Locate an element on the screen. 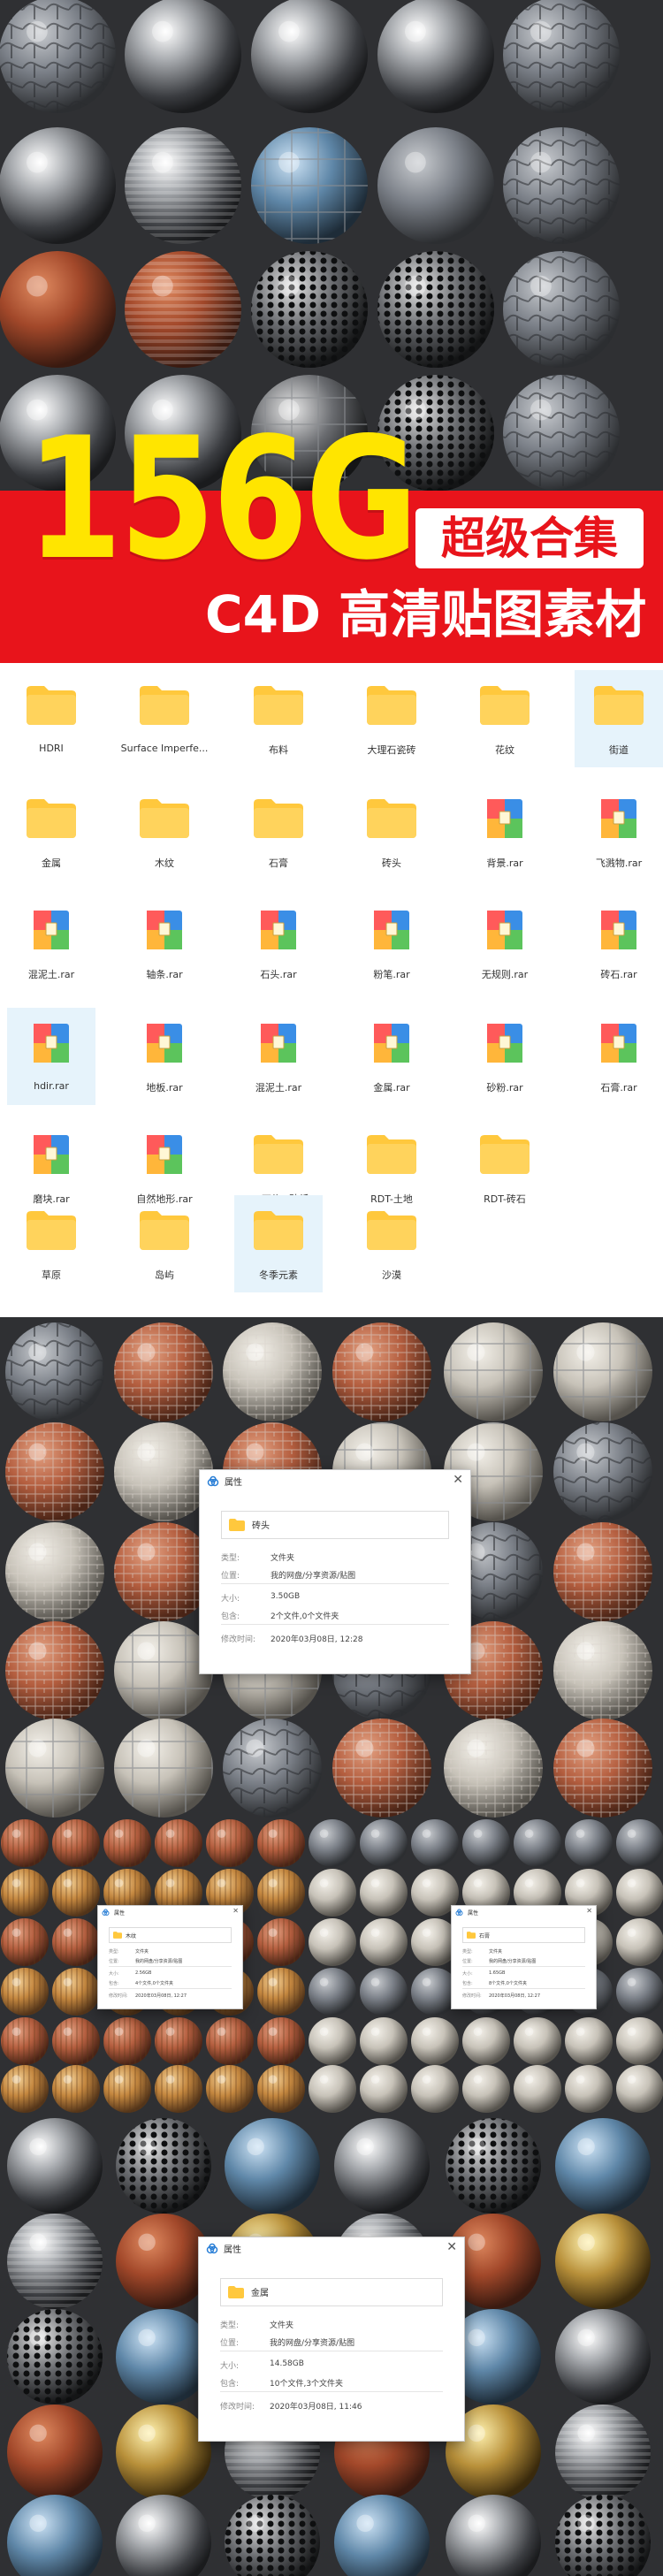 The height and width of the screenshot is (2576, 663). folder-item: RDT-砖石 is located at coordinates (505, 1167).